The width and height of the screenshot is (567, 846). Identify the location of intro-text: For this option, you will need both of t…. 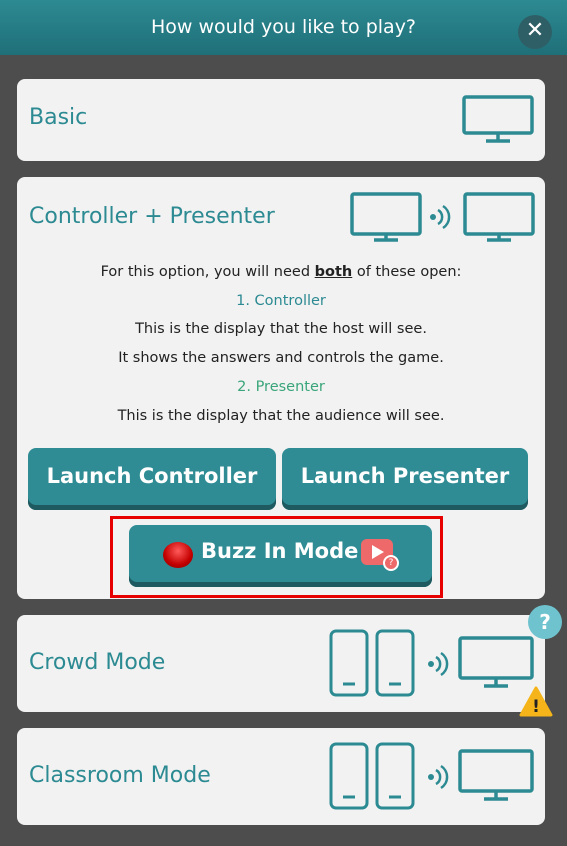
(281, 272).